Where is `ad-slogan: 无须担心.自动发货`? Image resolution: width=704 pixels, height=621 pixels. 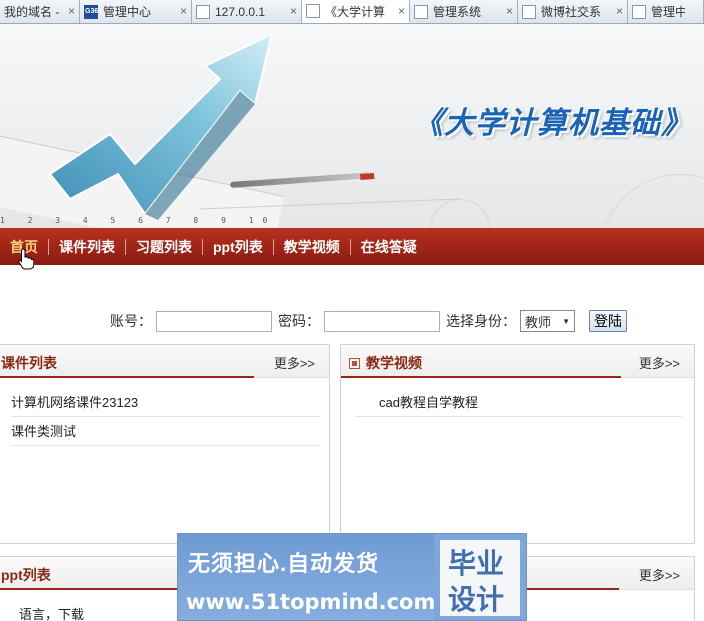
ad-slogan: 无须担心.自动发货 is located at coordinates (284, 563).